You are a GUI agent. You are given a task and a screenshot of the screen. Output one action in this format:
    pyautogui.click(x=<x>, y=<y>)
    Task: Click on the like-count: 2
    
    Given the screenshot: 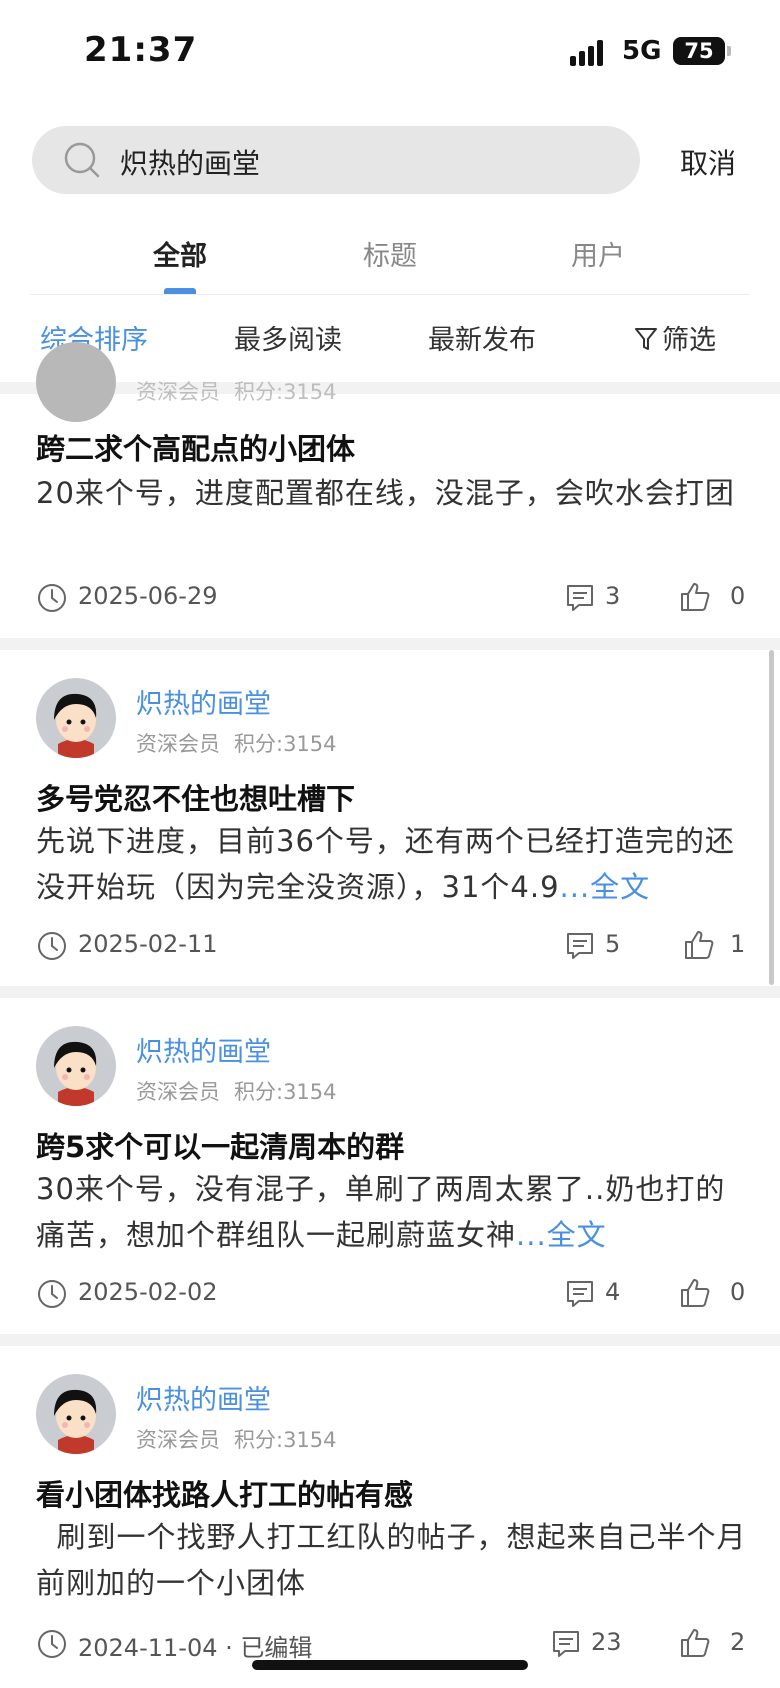 What is the action you would take?
    pyautogui.click(x=738, y=1642)
    